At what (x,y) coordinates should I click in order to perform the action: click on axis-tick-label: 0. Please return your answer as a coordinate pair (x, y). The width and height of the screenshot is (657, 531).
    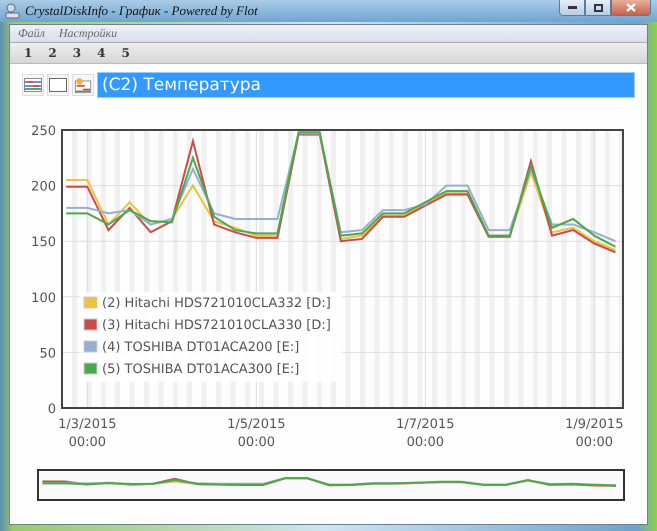
    Looking at the image, I should click on (52, 409).